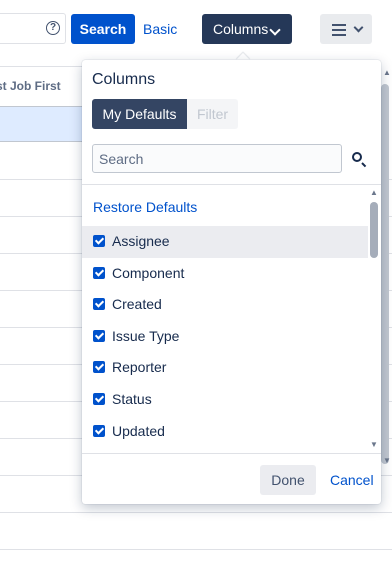  What do you see at coordinates (385, 274) in the screenshot?
I see `page-scrollbar` at bounding box center [385, 274].